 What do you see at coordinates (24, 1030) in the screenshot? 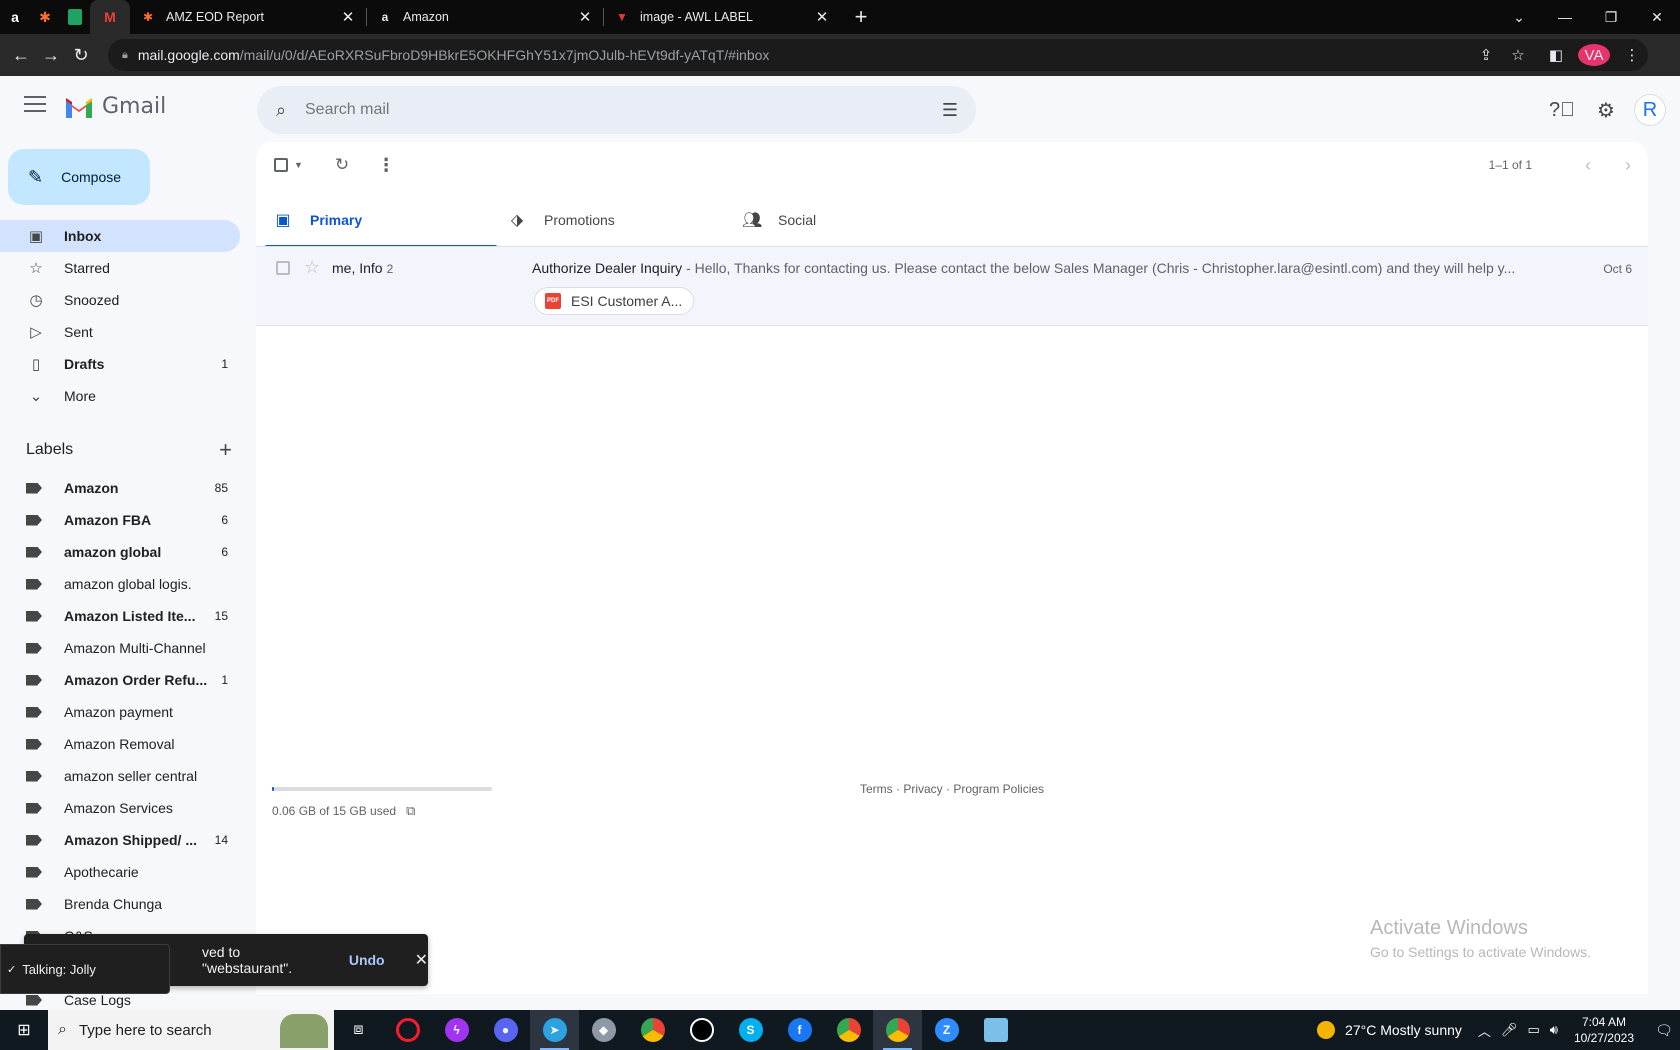
I see `windows-start-icon: ⊞` at bounding box center [24, 1030].